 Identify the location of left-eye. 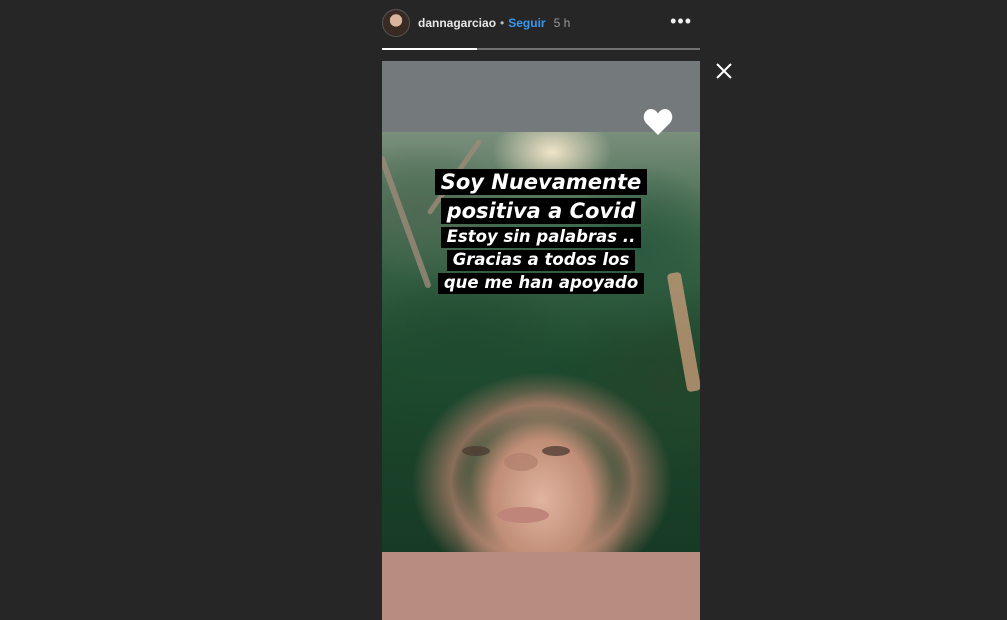
(476, 451).